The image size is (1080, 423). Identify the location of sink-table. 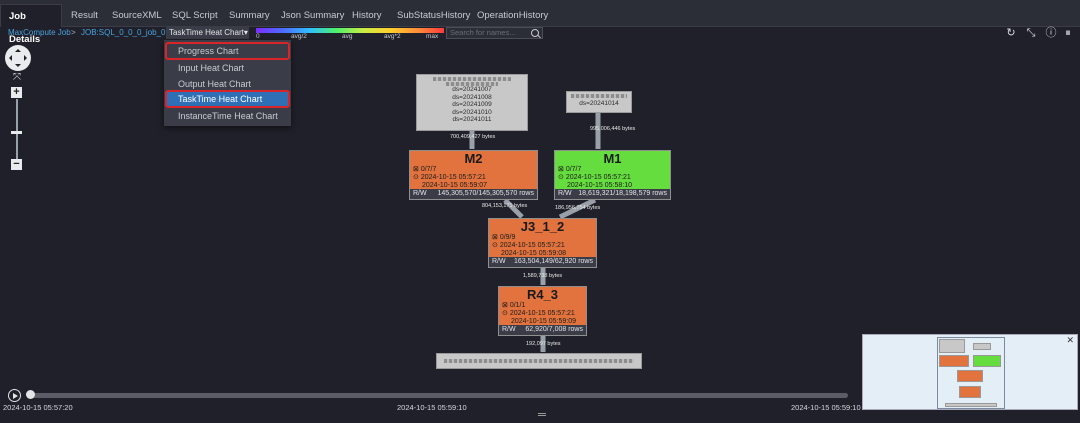
(539, 361).